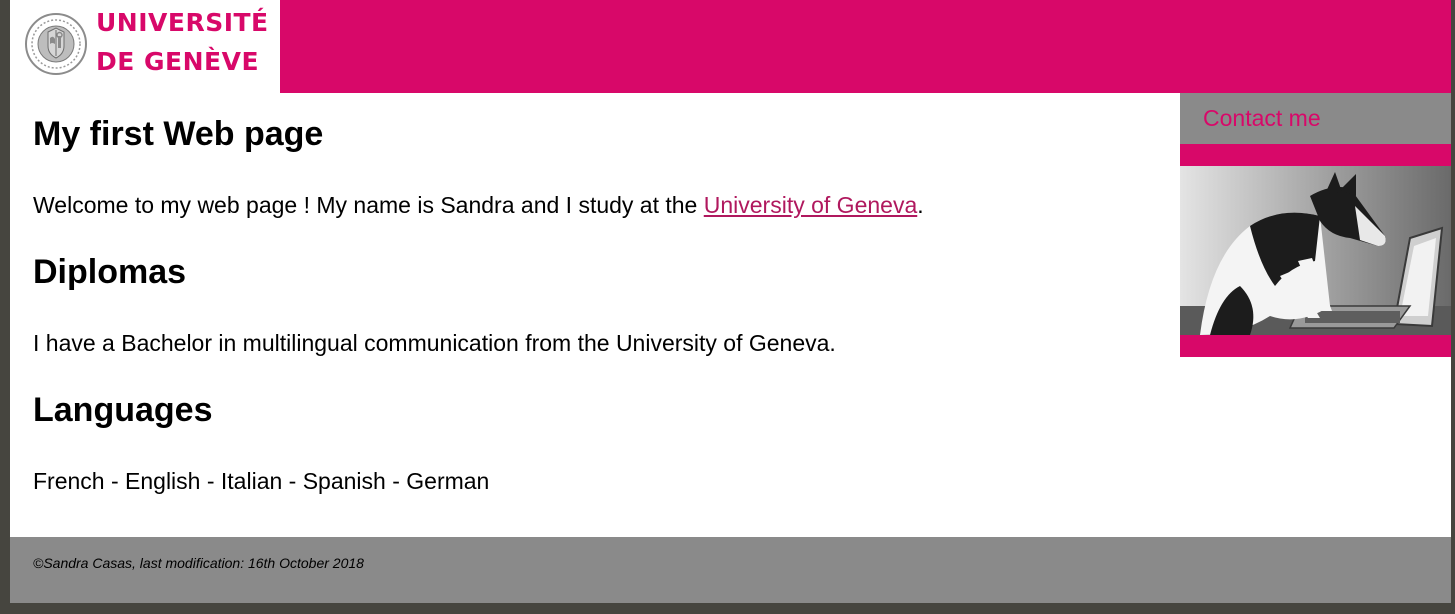 The width and height of the screenshot is (1455, 614). Describe the element at coordinates (178, 134) in the screenshot. I see `page-title: My first Web page` at that location.